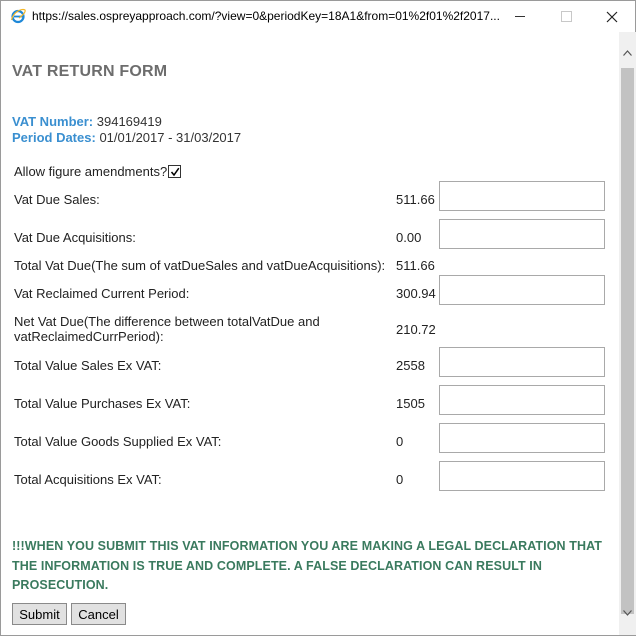 This screenshot has width=636, height=636. I want to click on minimize-icon, so click(520, 16).